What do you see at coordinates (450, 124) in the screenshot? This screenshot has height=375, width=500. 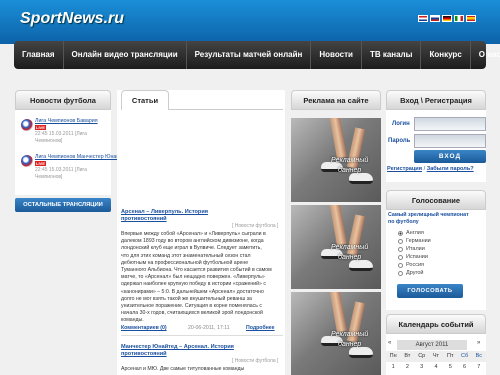 I see `login-input` at bounding box center [450, 124].